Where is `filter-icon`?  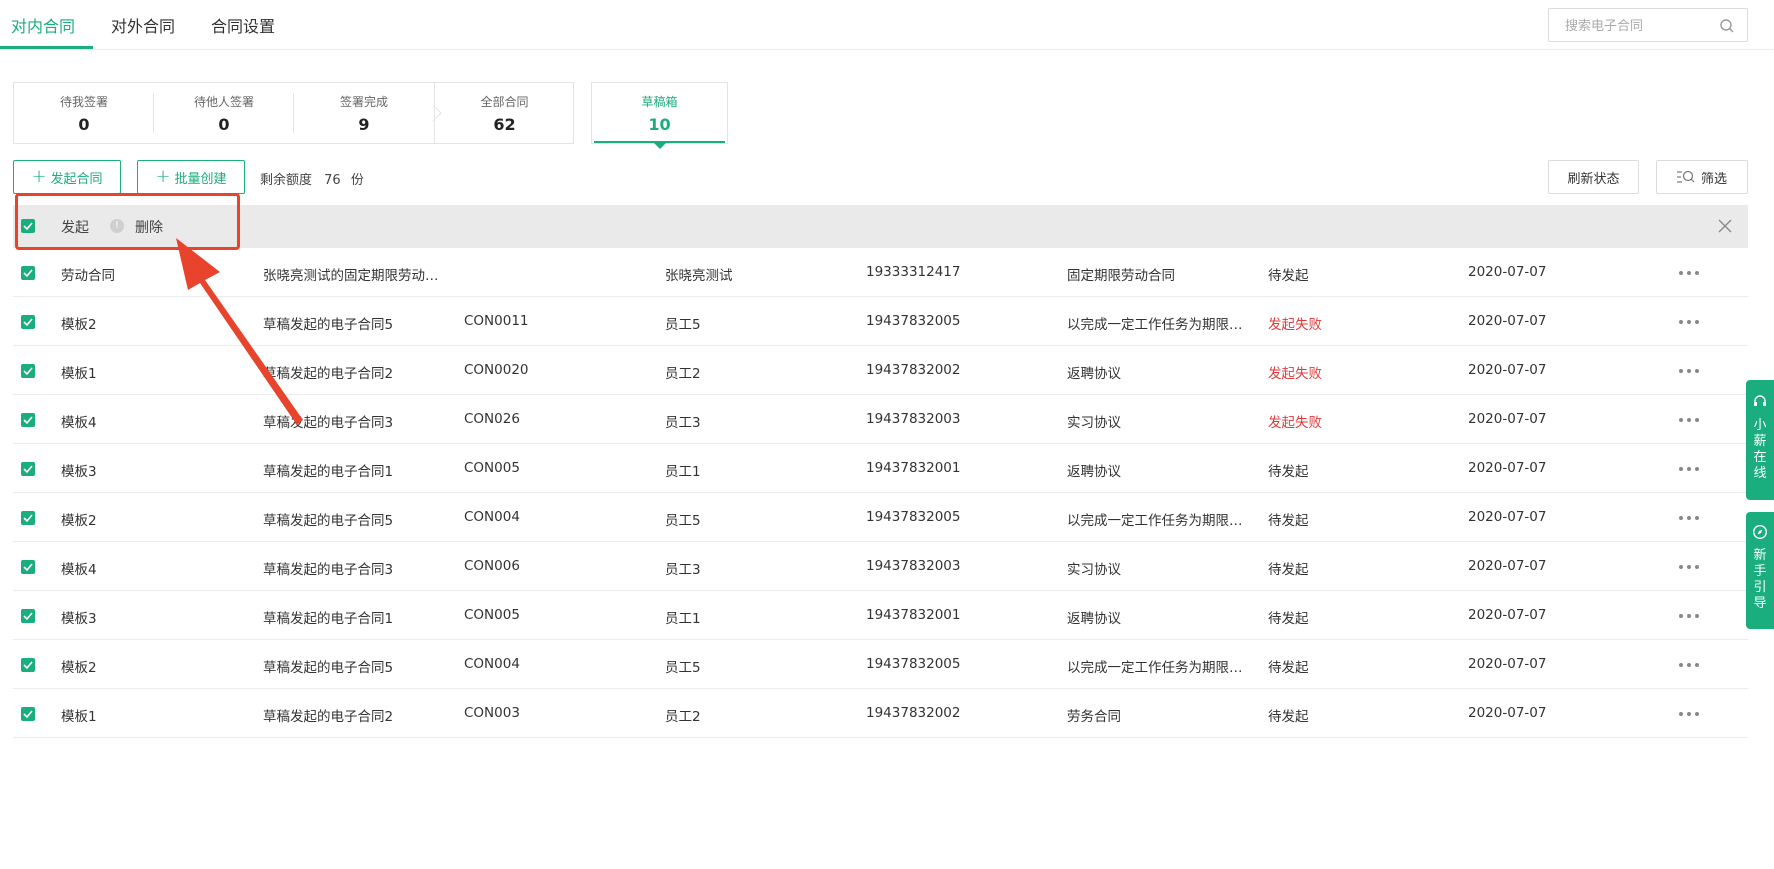
filter-icon is located at coordinates (1685, 176).